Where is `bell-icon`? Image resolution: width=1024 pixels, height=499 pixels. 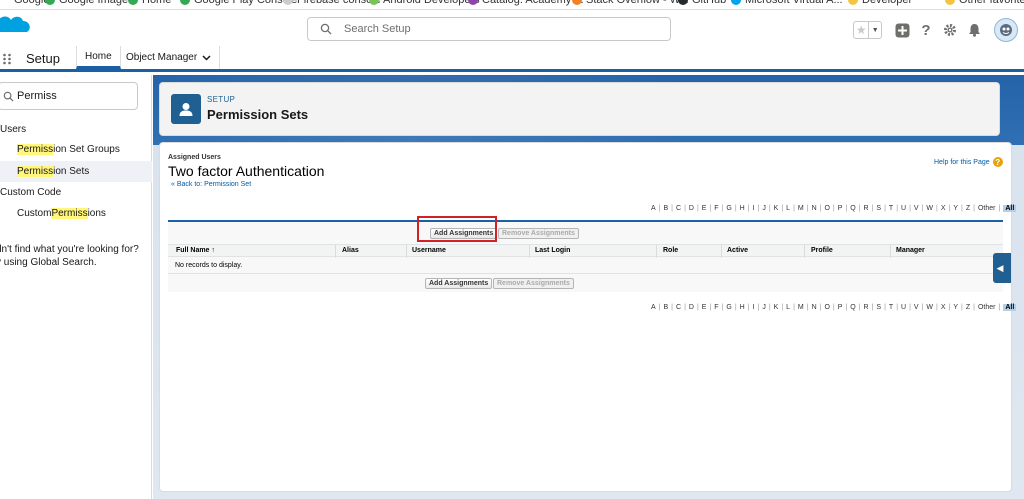
bell-icon is located at coordinates (974, 30).